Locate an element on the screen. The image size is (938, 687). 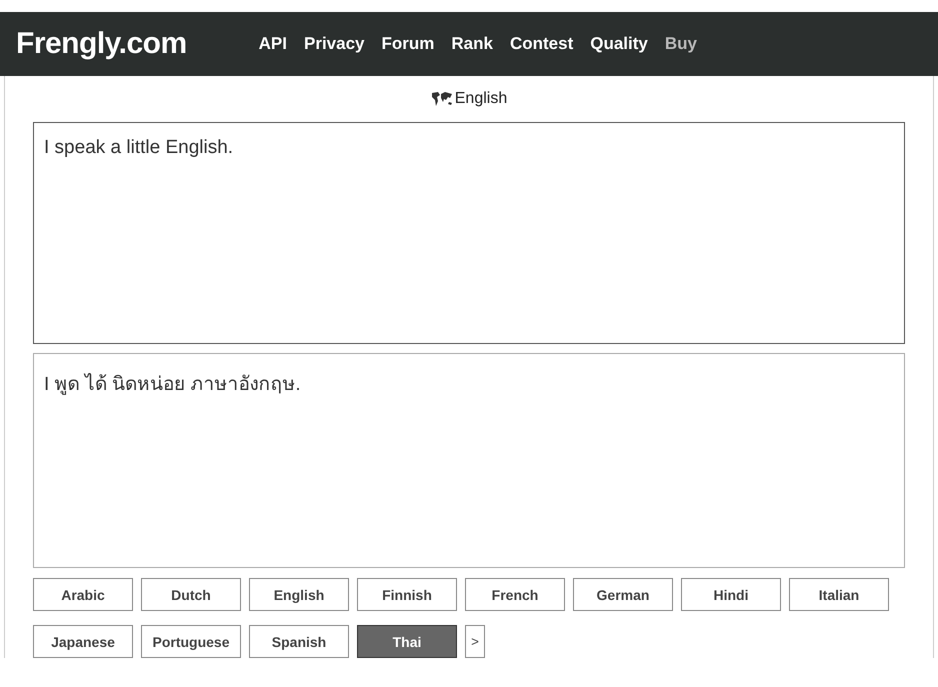
language-button: Thai is located at coordinates (407, 641).